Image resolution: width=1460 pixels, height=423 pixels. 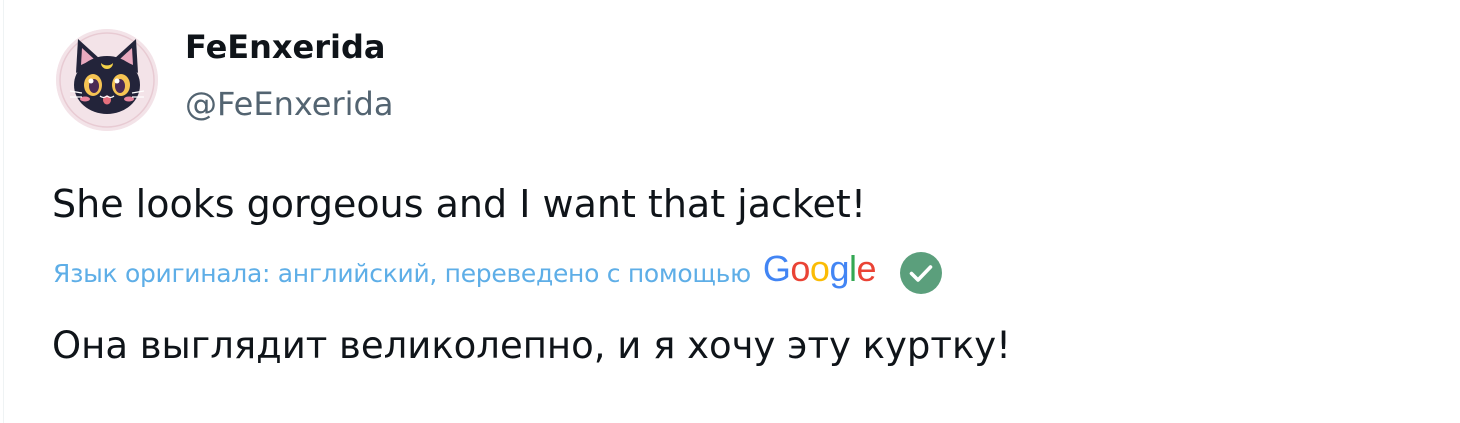 What do you see at coordinates (285, 47) in the screenshot?
I see `author-display-name: FeEnxerida` at bounding box center [285, 47].